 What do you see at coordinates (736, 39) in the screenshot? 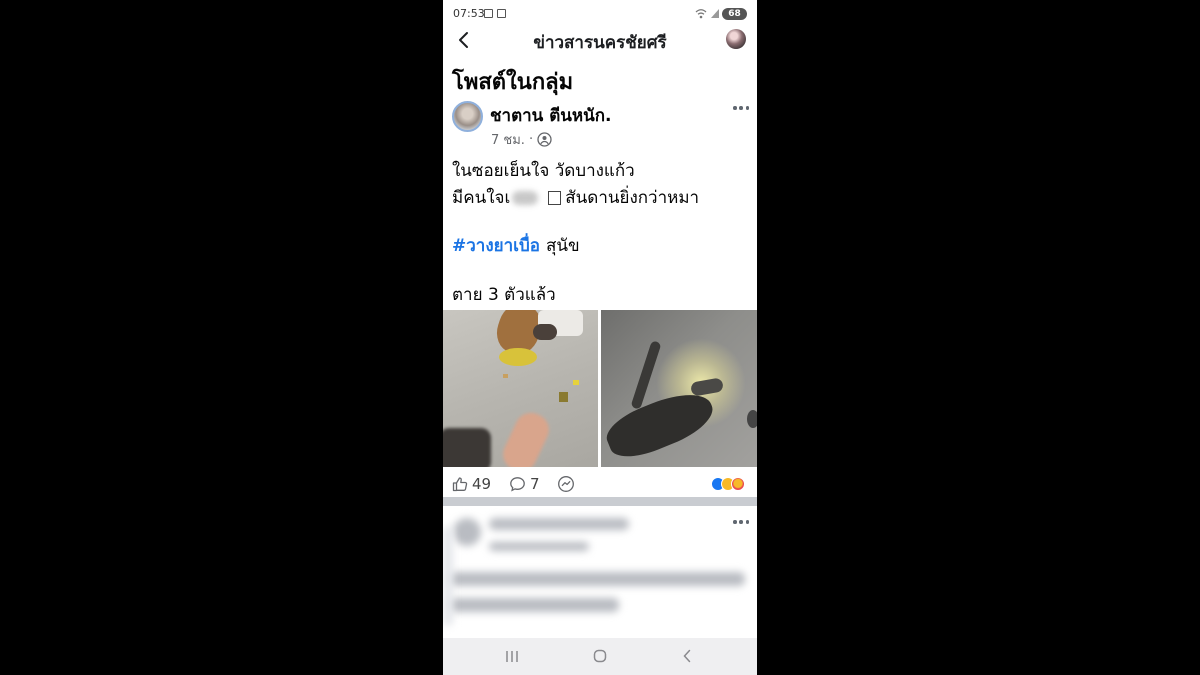
I see `profile-avatar` at bounding box center [736, 39].